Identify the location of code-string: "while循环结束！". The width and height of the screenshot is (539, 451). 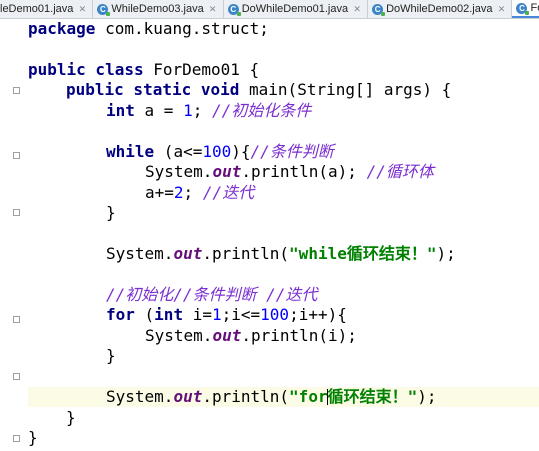
(363, 253).